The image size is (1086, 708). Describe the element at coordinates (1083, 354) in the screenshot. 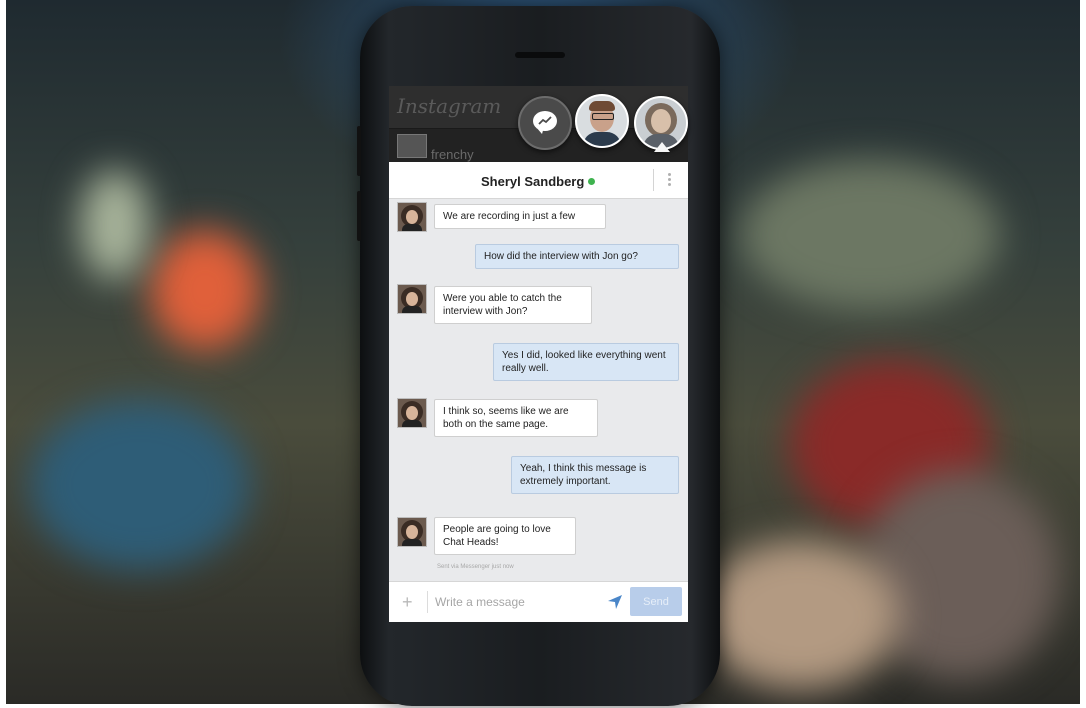

I see `frame-edge-right` at that location.